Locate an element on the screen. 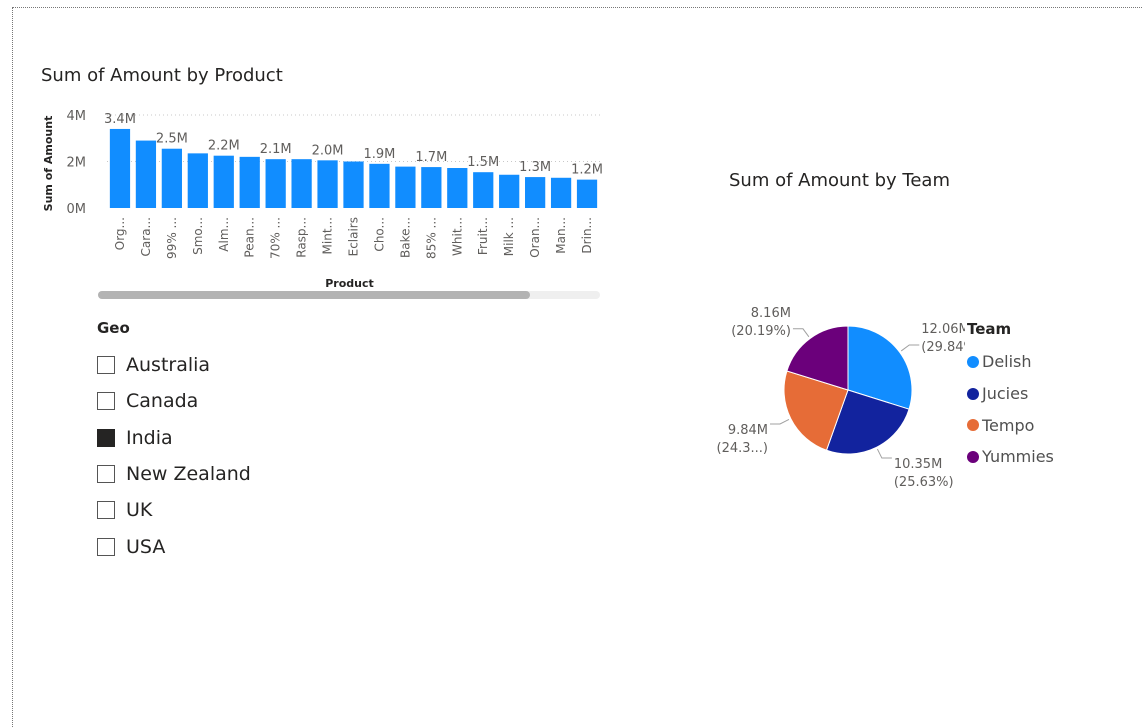  pie-chart-title: Sum of Amount by Team is located at coordinates (839, 180).